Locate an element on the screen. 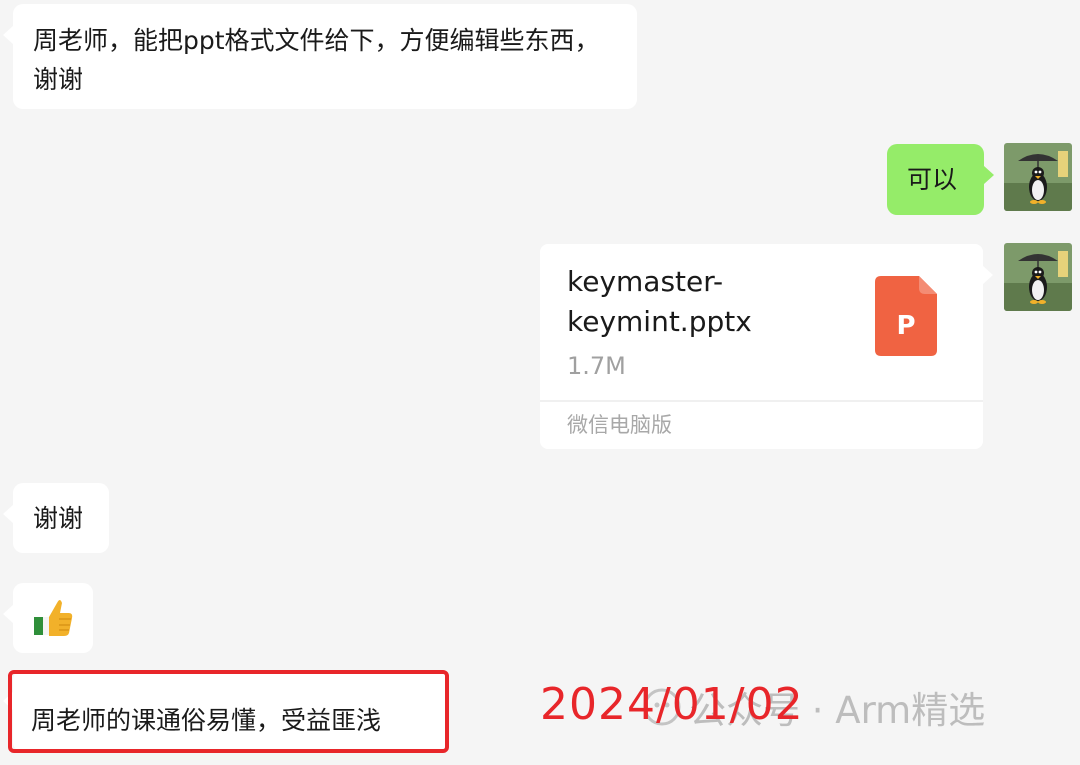  incoming-message-2: 谢谢 is located at coordinates (56, 518).